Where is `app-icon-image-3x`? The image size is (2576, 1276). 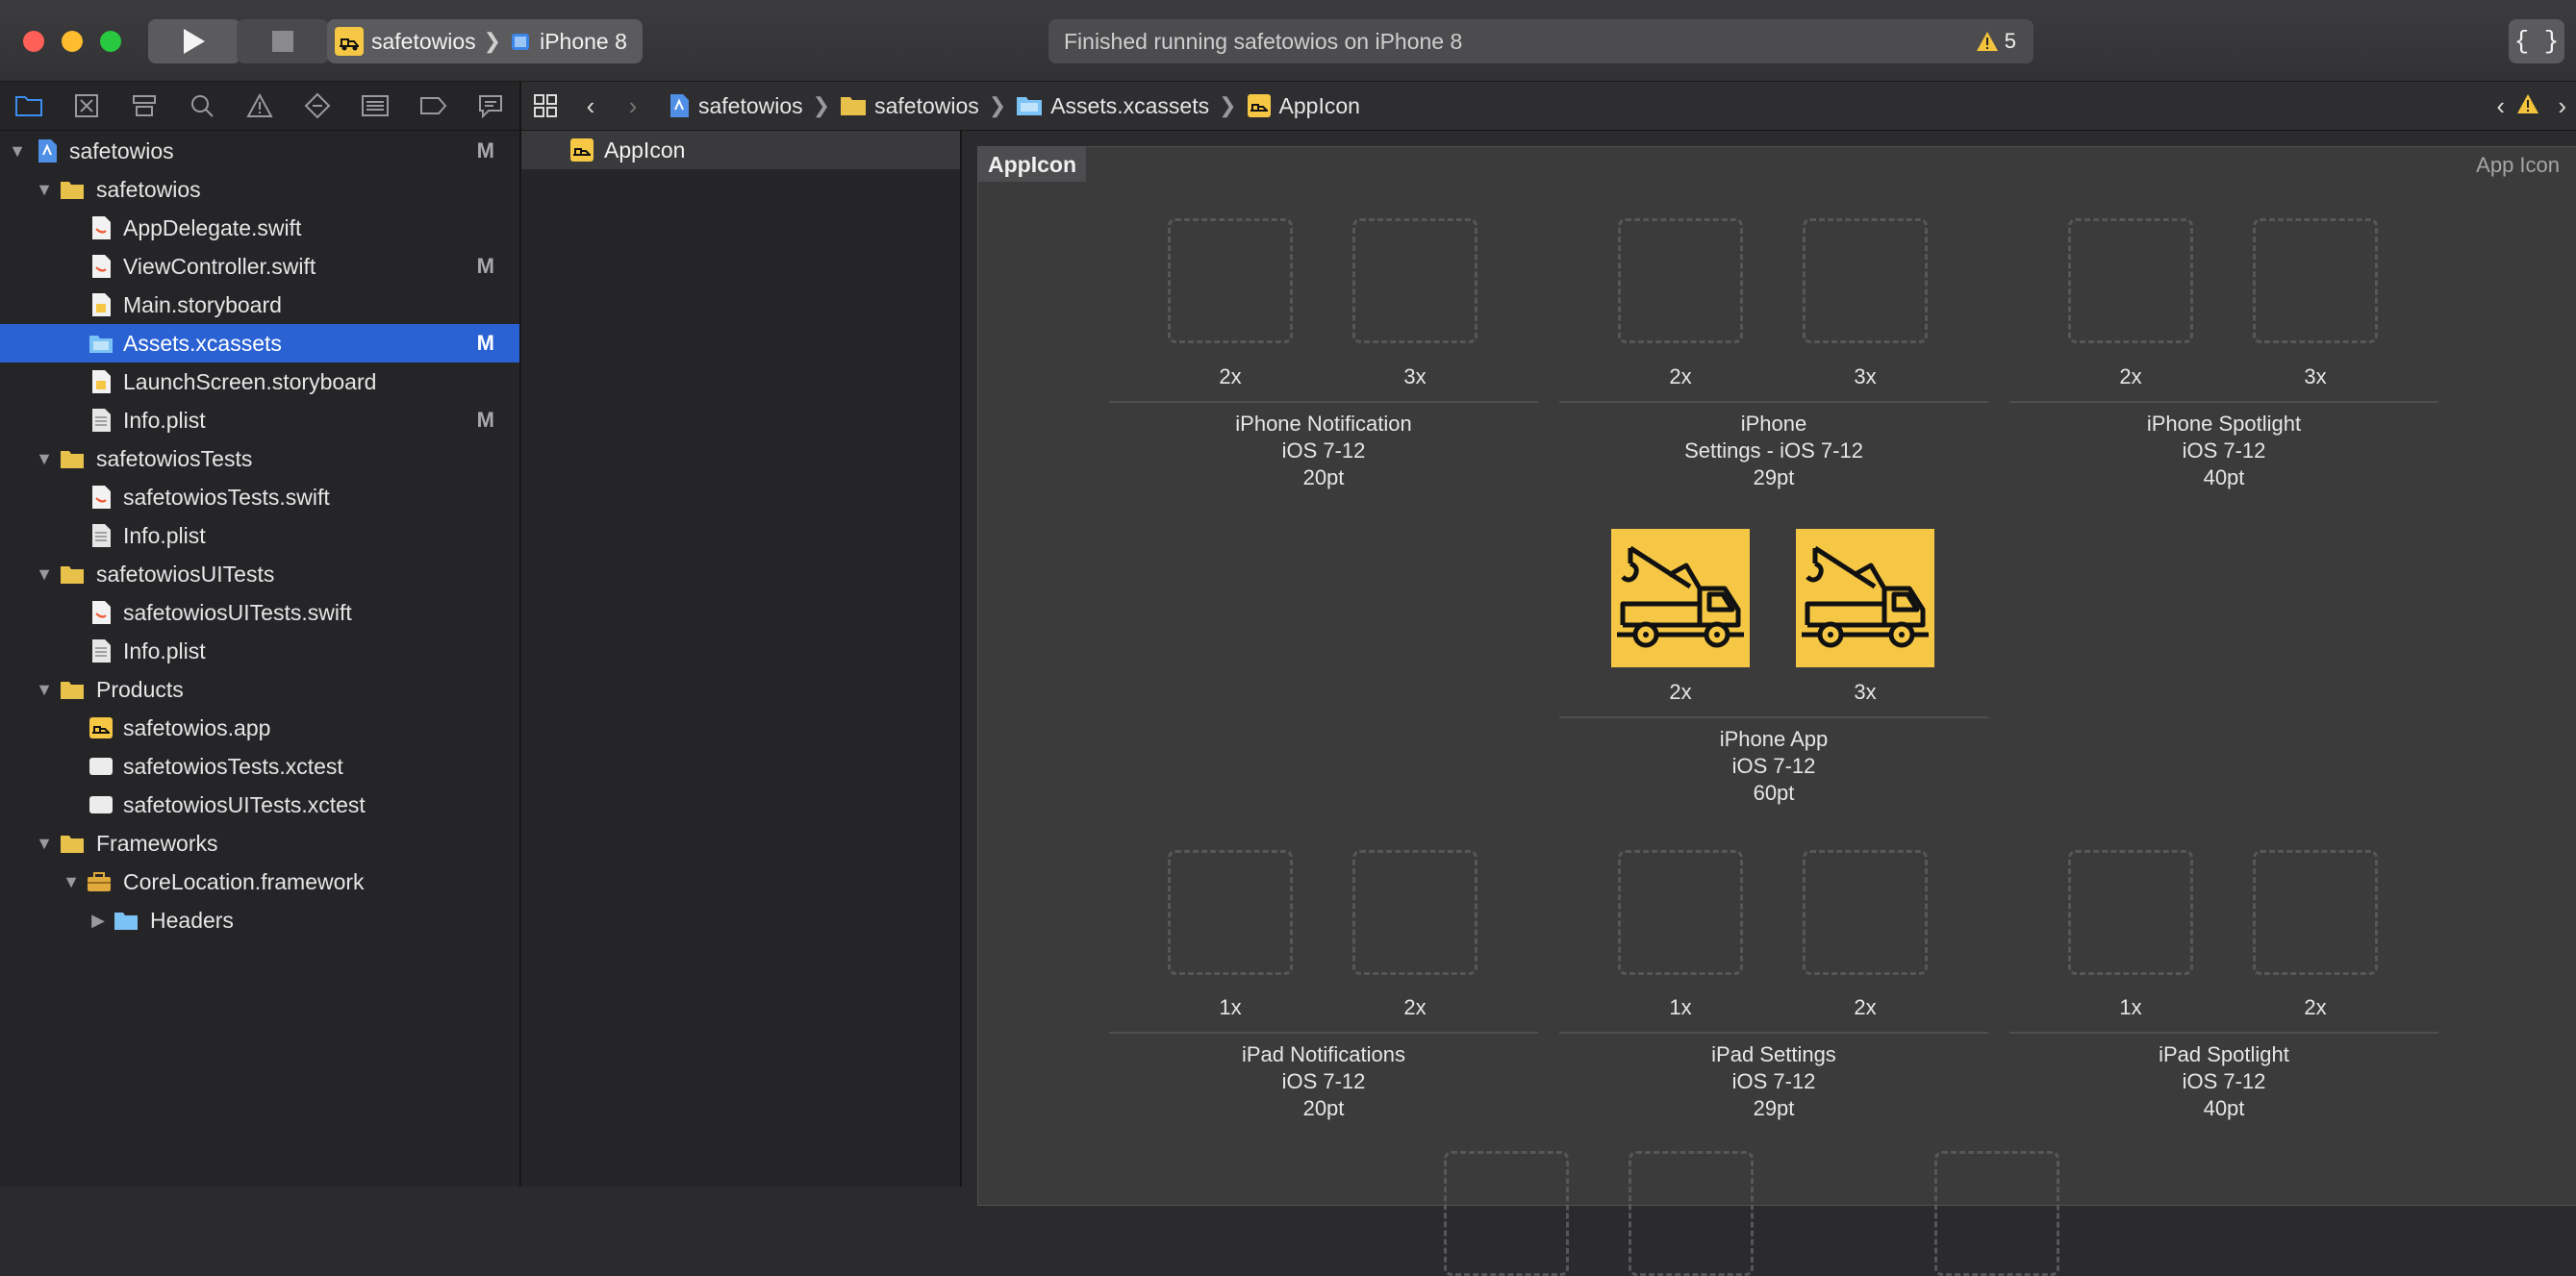 app-icon-image-3x is located at coordinates (1865, 598).